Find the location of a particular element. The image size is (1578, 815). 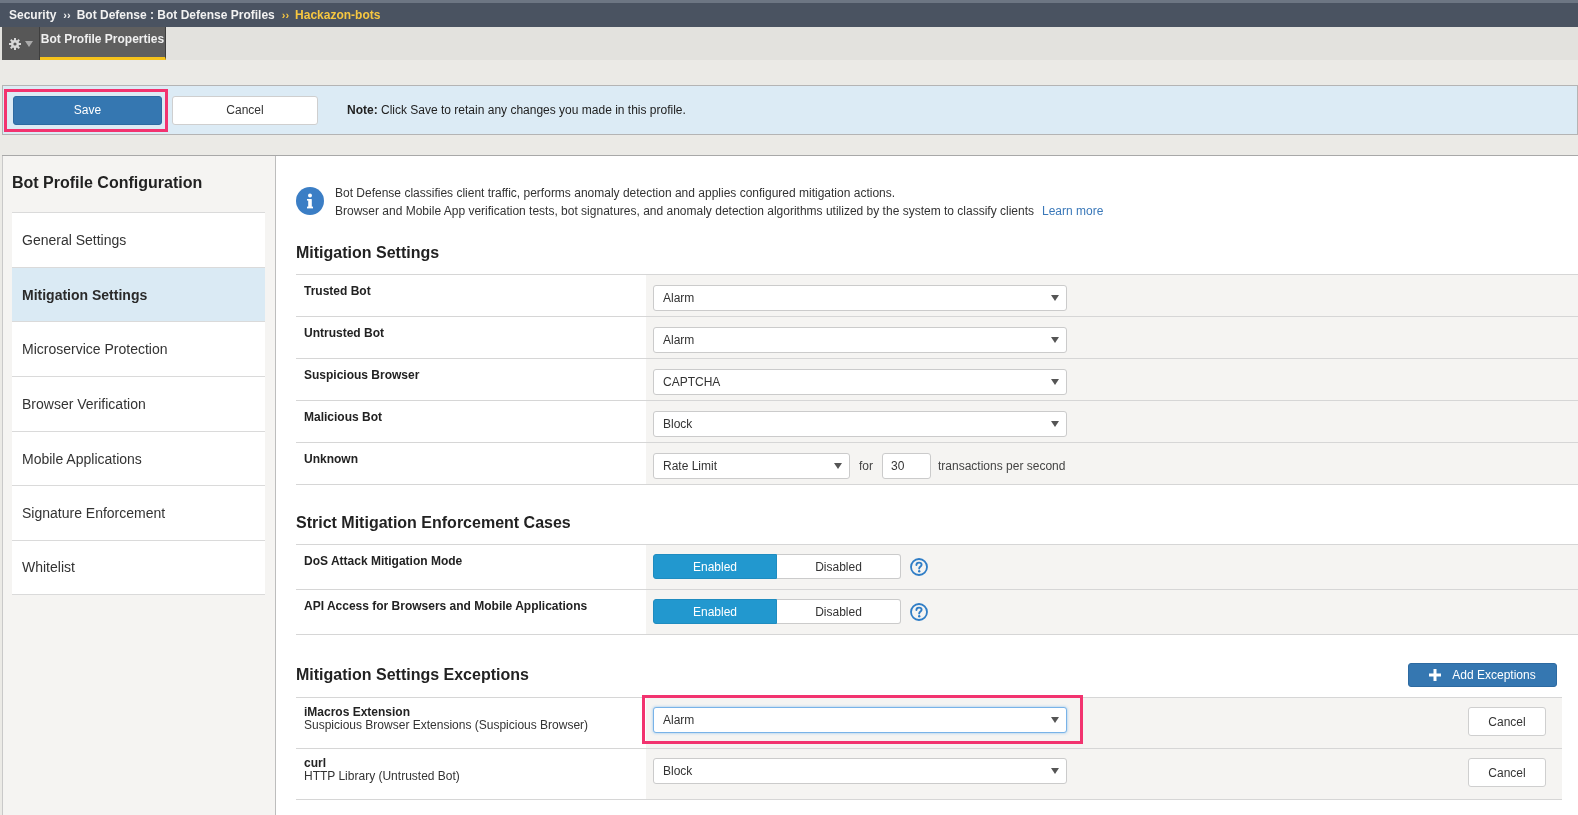

breadcrumb-current: Hackazon-bots is located at coordinates (338, 15).